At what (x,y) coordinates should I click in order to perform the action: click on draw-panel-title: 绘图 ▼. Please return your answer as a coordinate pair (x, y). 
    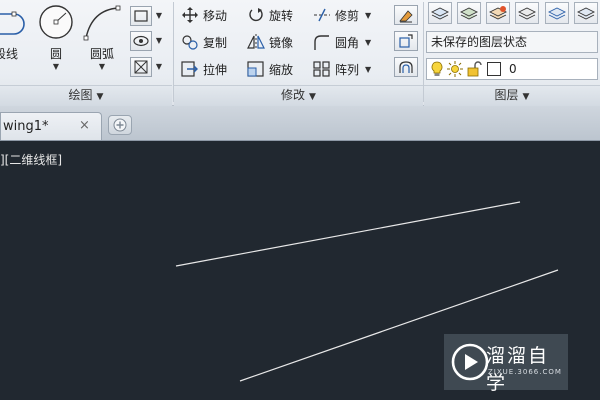
    Looking at the image, I should click on (86, 95).